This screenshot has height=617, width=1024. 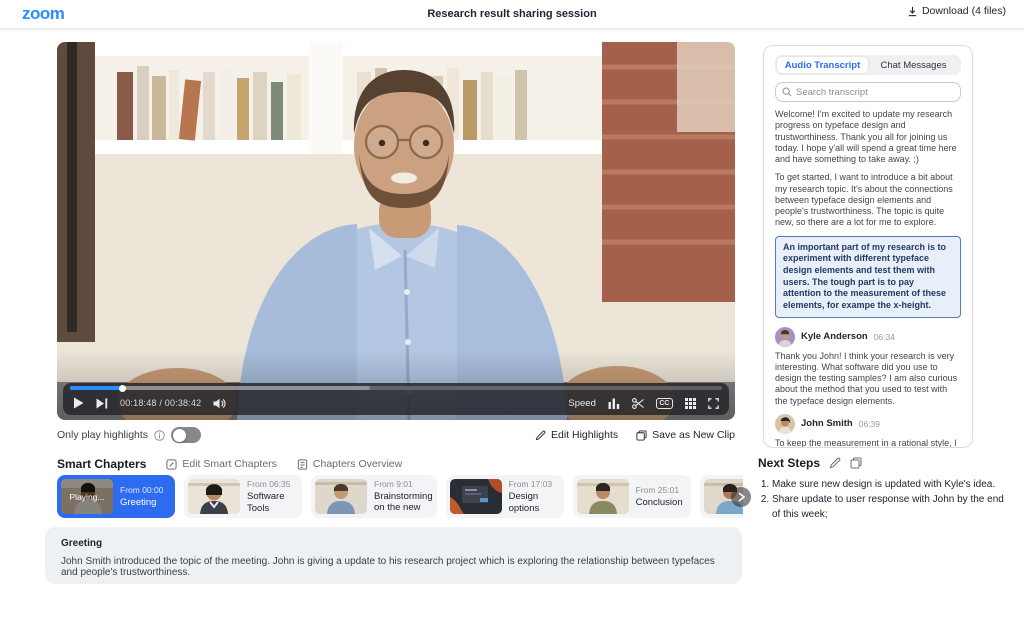 I want to click on edit-highlights-button: Edit Highlights, so click(x=576, y=435).